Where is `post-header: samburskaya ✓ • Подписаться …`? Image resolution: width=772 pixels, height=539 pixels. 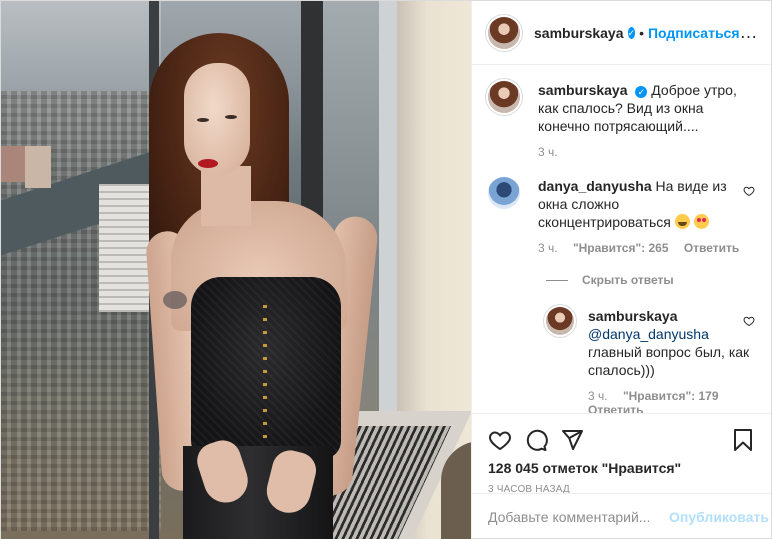 post-header: samburskaya ✓ • Подписаться … is located at coordinates (621, 33).